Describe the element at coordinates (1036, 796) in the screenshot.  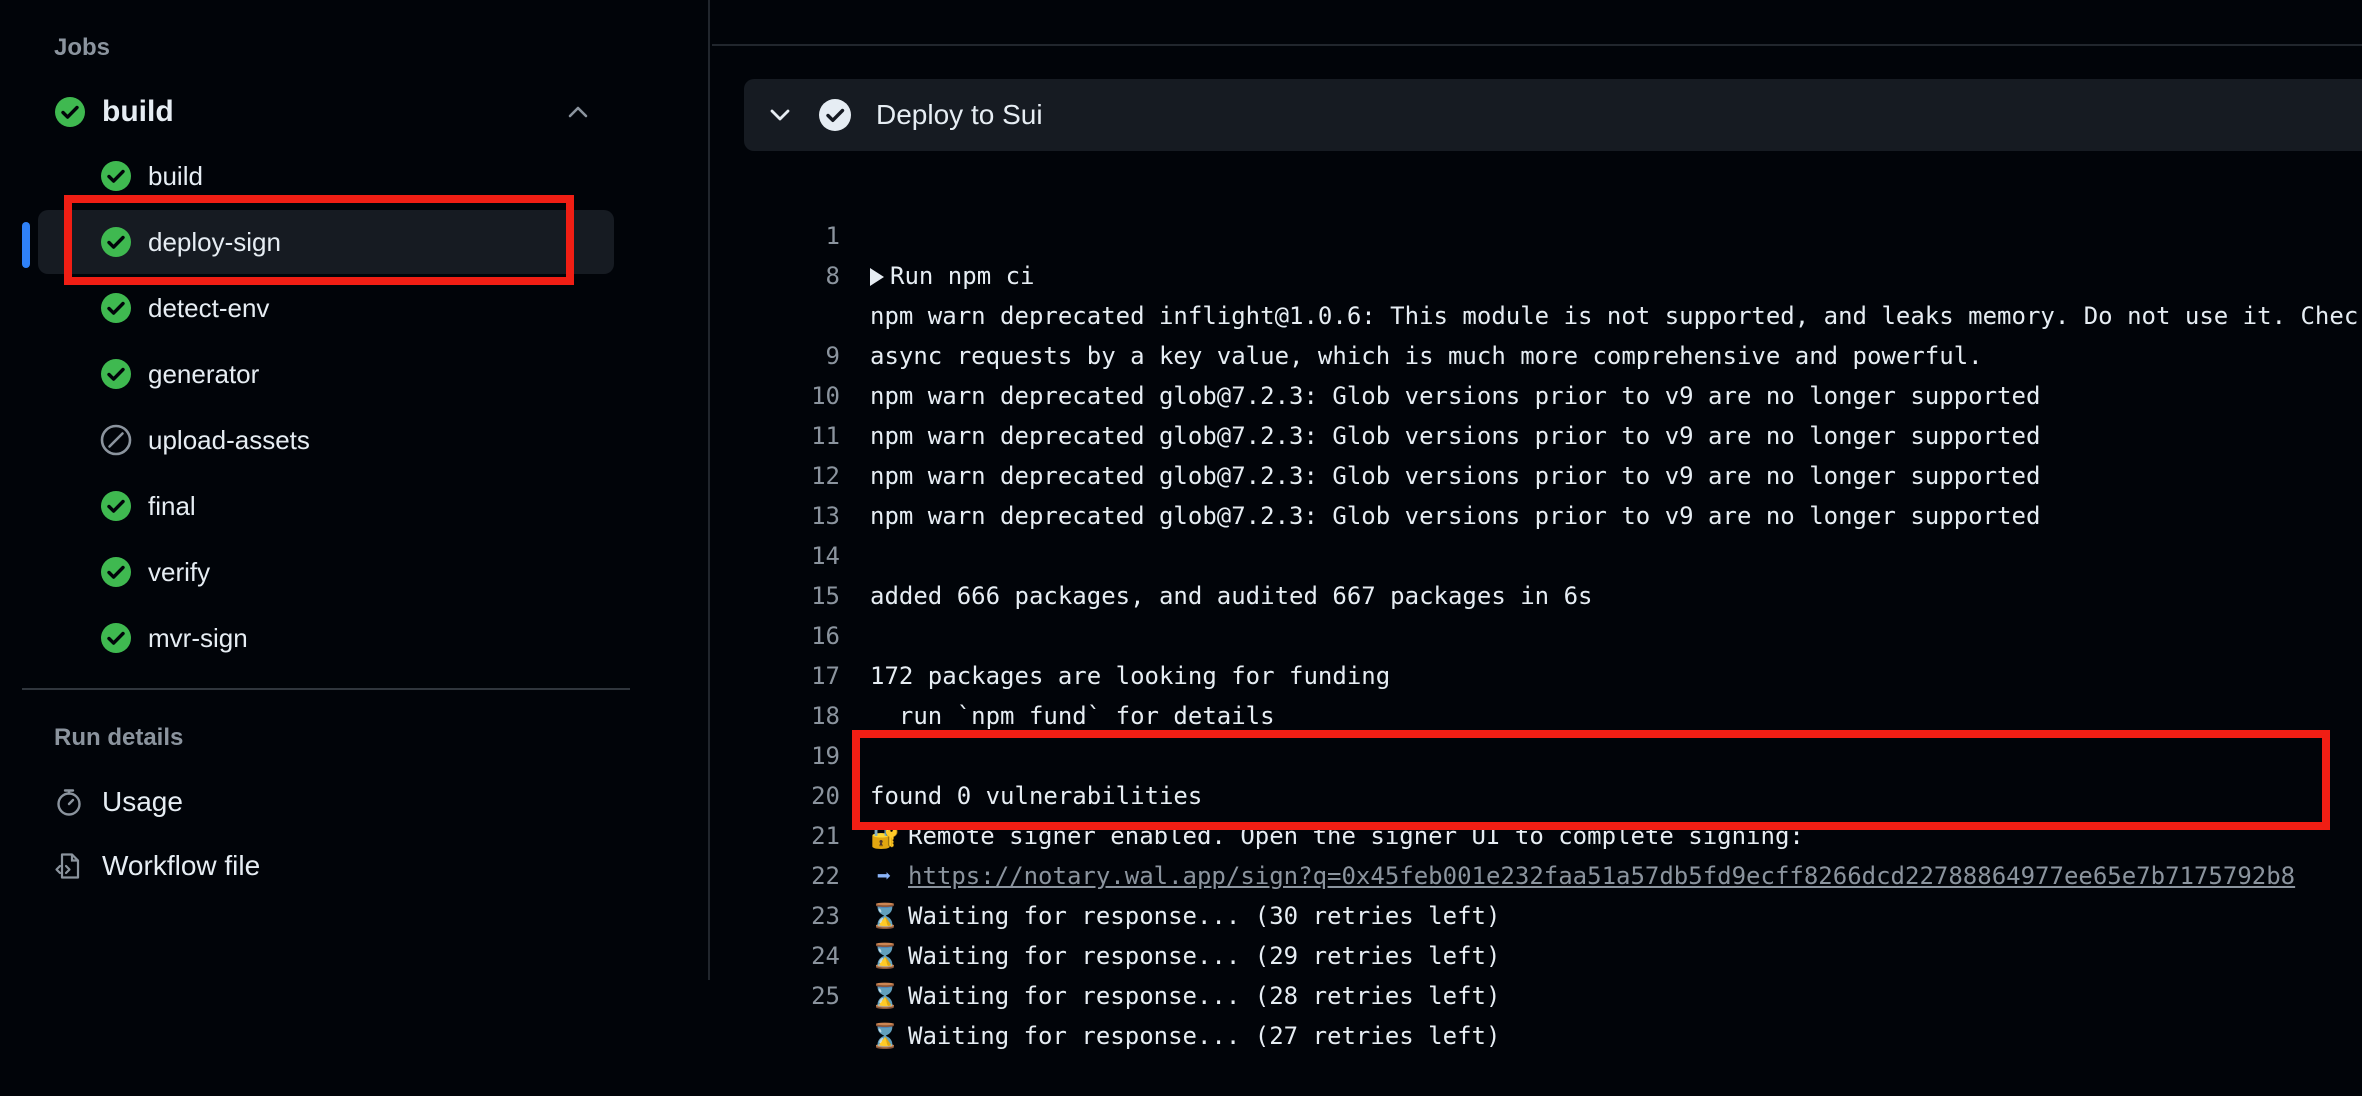
I see `log-text: found 0 vulnerabilities` at that location.